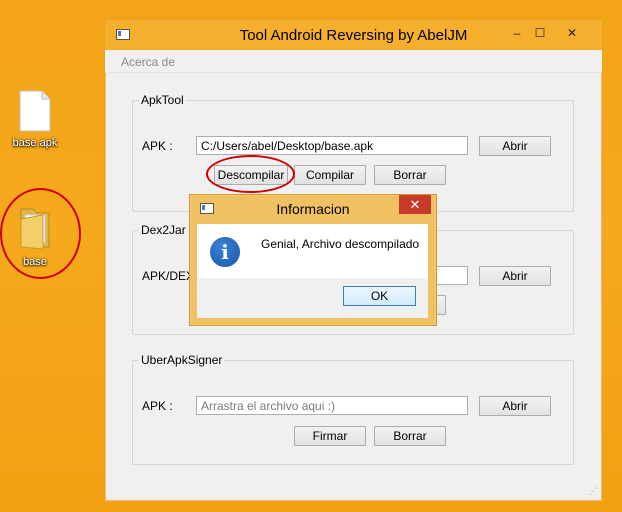  What do you see at coordinates (353, 61) in the screenshot?
I see `menu-bar: Acerca de` at bounding box center [353, 61].